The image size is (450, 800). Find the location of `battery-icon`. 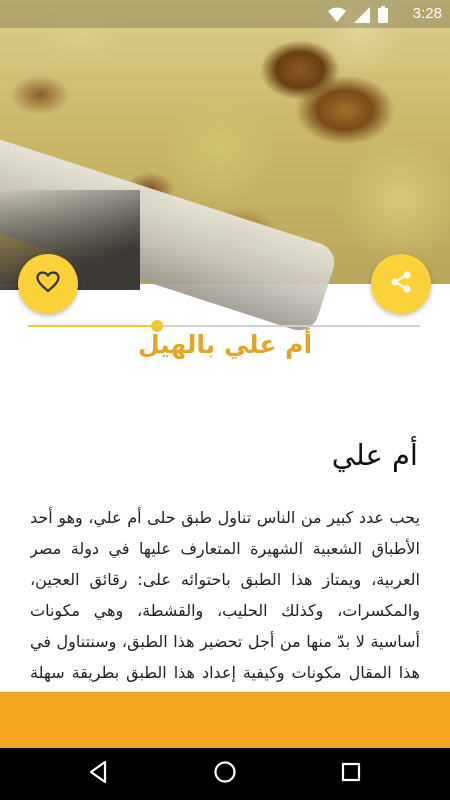

battery-icon is located at coordinates (383, 16).